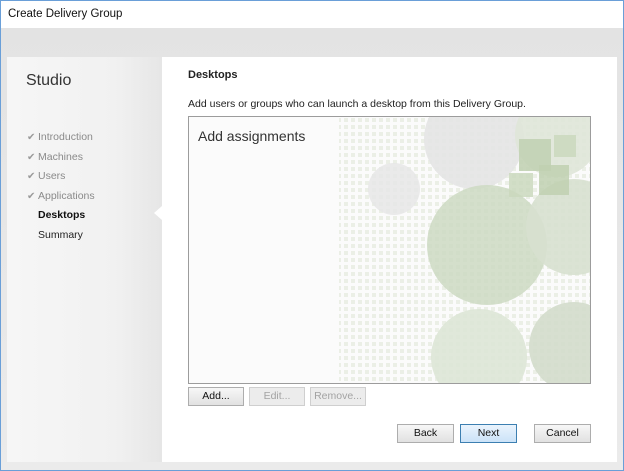  Describe the element at coordinates (60, 156) in the screenshot. I see `step-label: Machines` at that location.